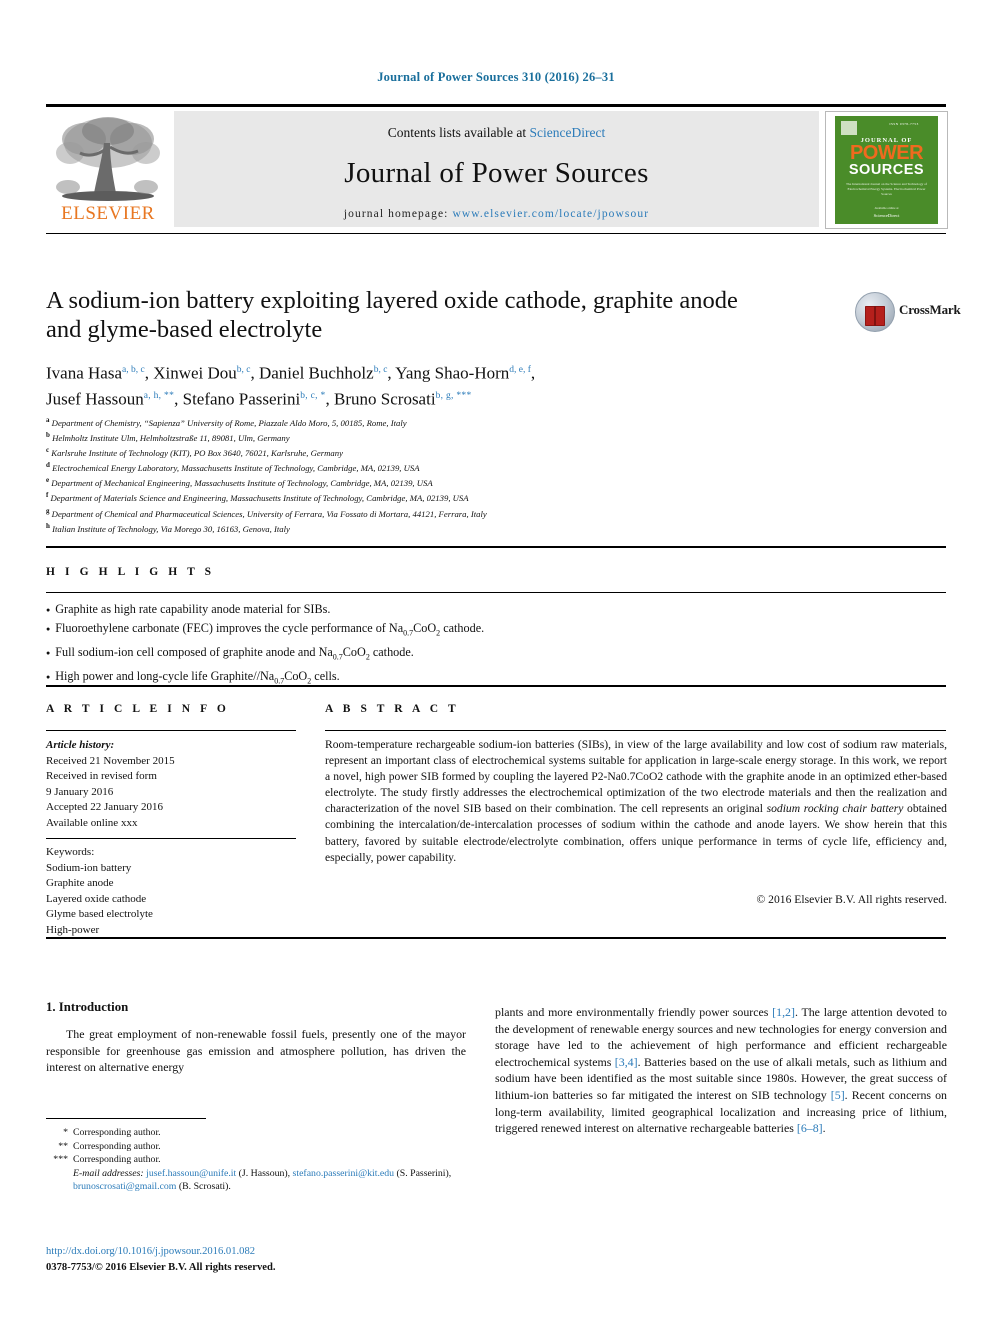 The width and height of the screenshot is (992, 1323). I want to click on author-affil-marks: a, b, c, so click(133, 370).